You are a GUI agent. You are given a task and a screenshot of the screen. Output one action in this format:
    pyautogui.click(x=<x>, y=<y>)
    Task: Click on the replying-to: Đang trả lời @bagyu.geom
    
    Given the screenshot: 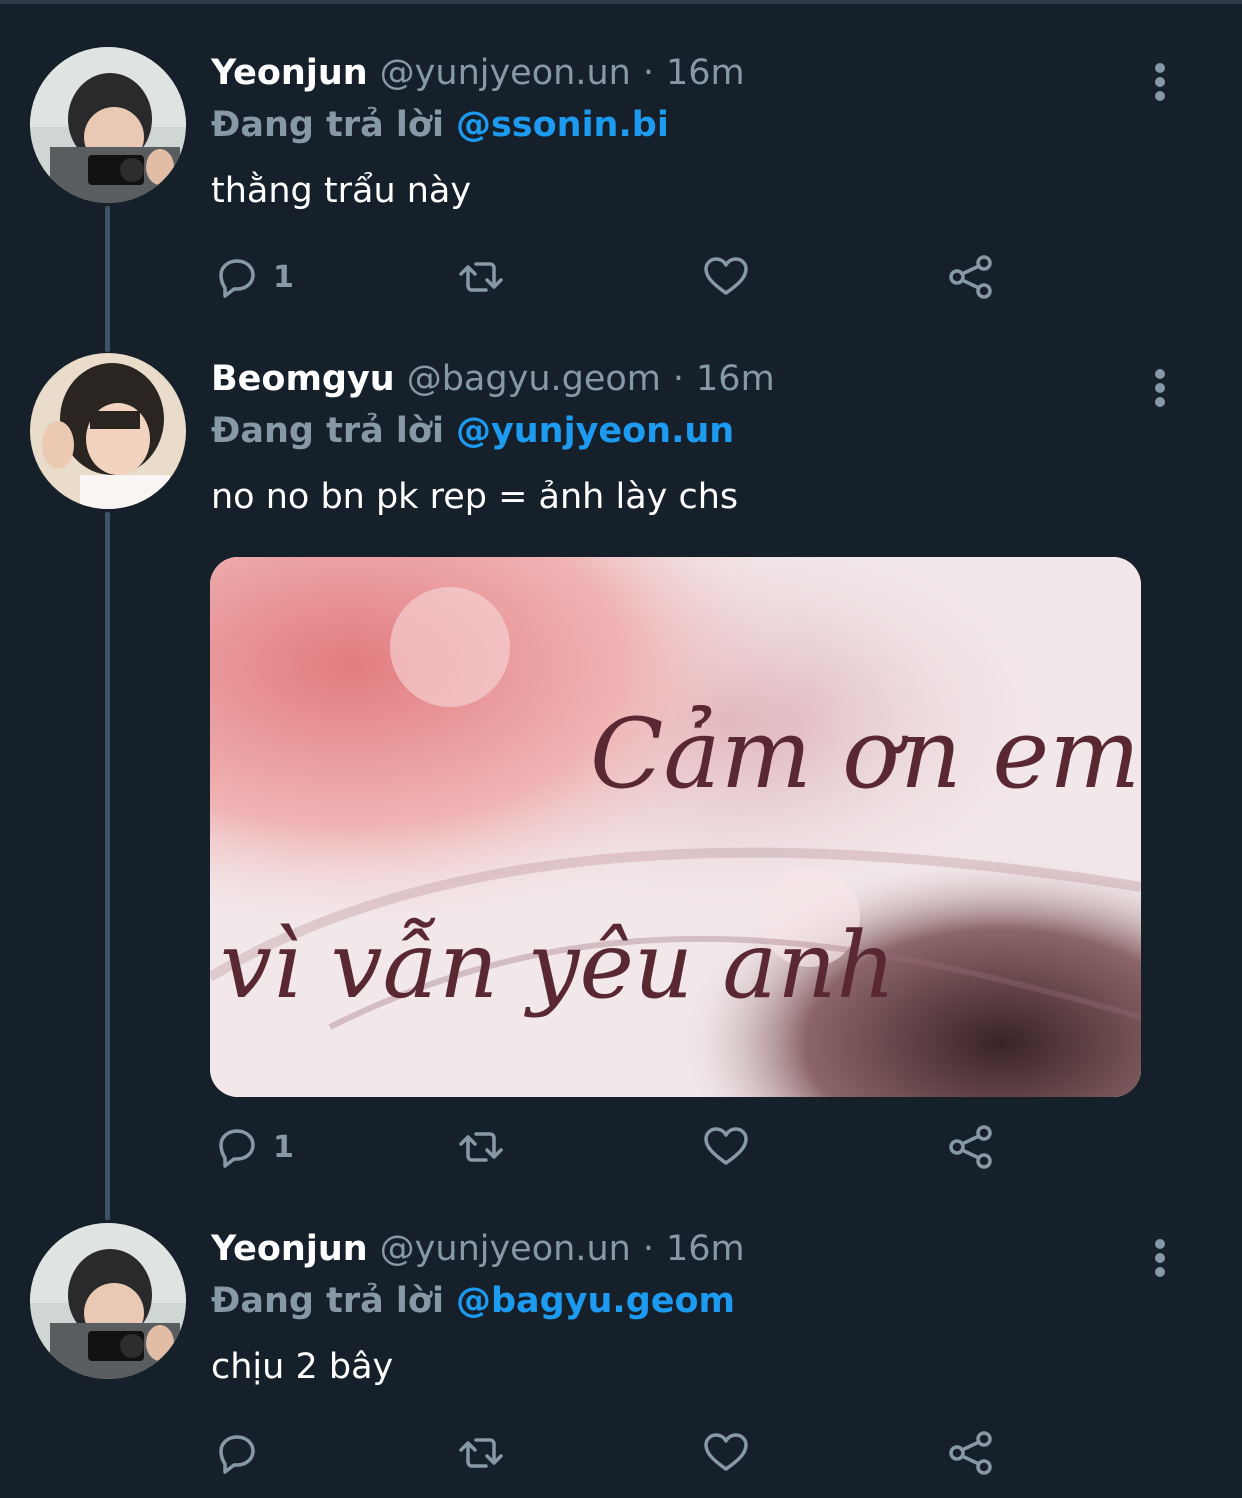 What is the action you would take?
    pyautogui.click(x=473, y=1301)
    